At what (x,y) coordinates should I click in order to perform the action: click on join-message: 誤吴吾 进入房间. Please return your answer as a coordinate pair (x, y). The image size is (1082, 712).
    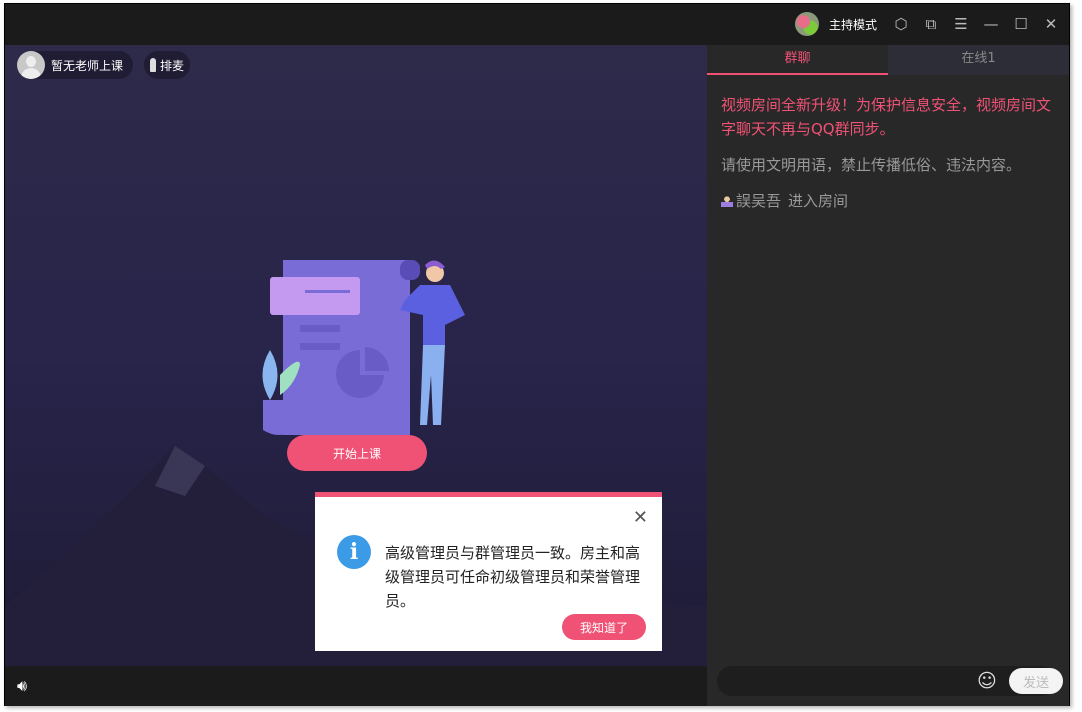
    Looking at the image, I should click on (888, 201).